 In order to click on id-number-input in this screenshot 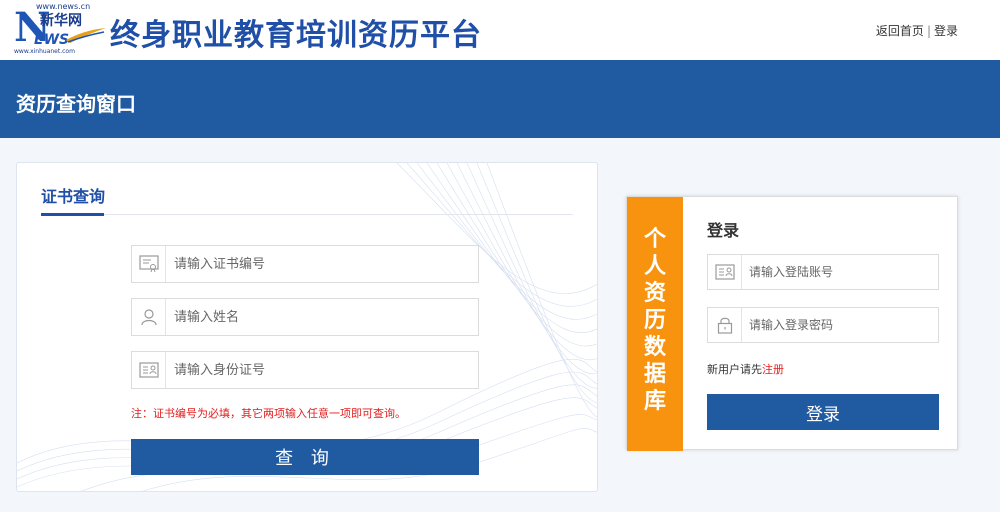, I will do `click(322, 370)`.